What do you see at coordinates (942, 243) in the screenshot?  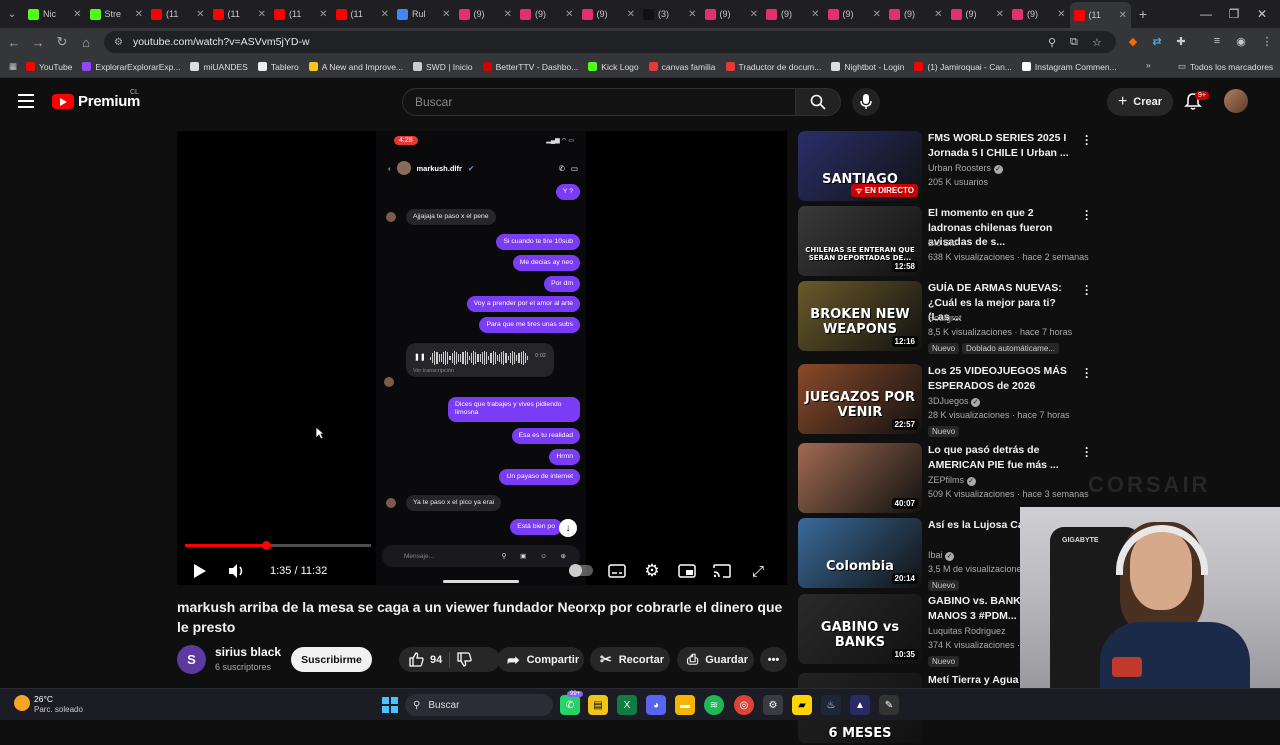 I see `related-video-channel: Bio Bio` at bounding box center [942, 243].